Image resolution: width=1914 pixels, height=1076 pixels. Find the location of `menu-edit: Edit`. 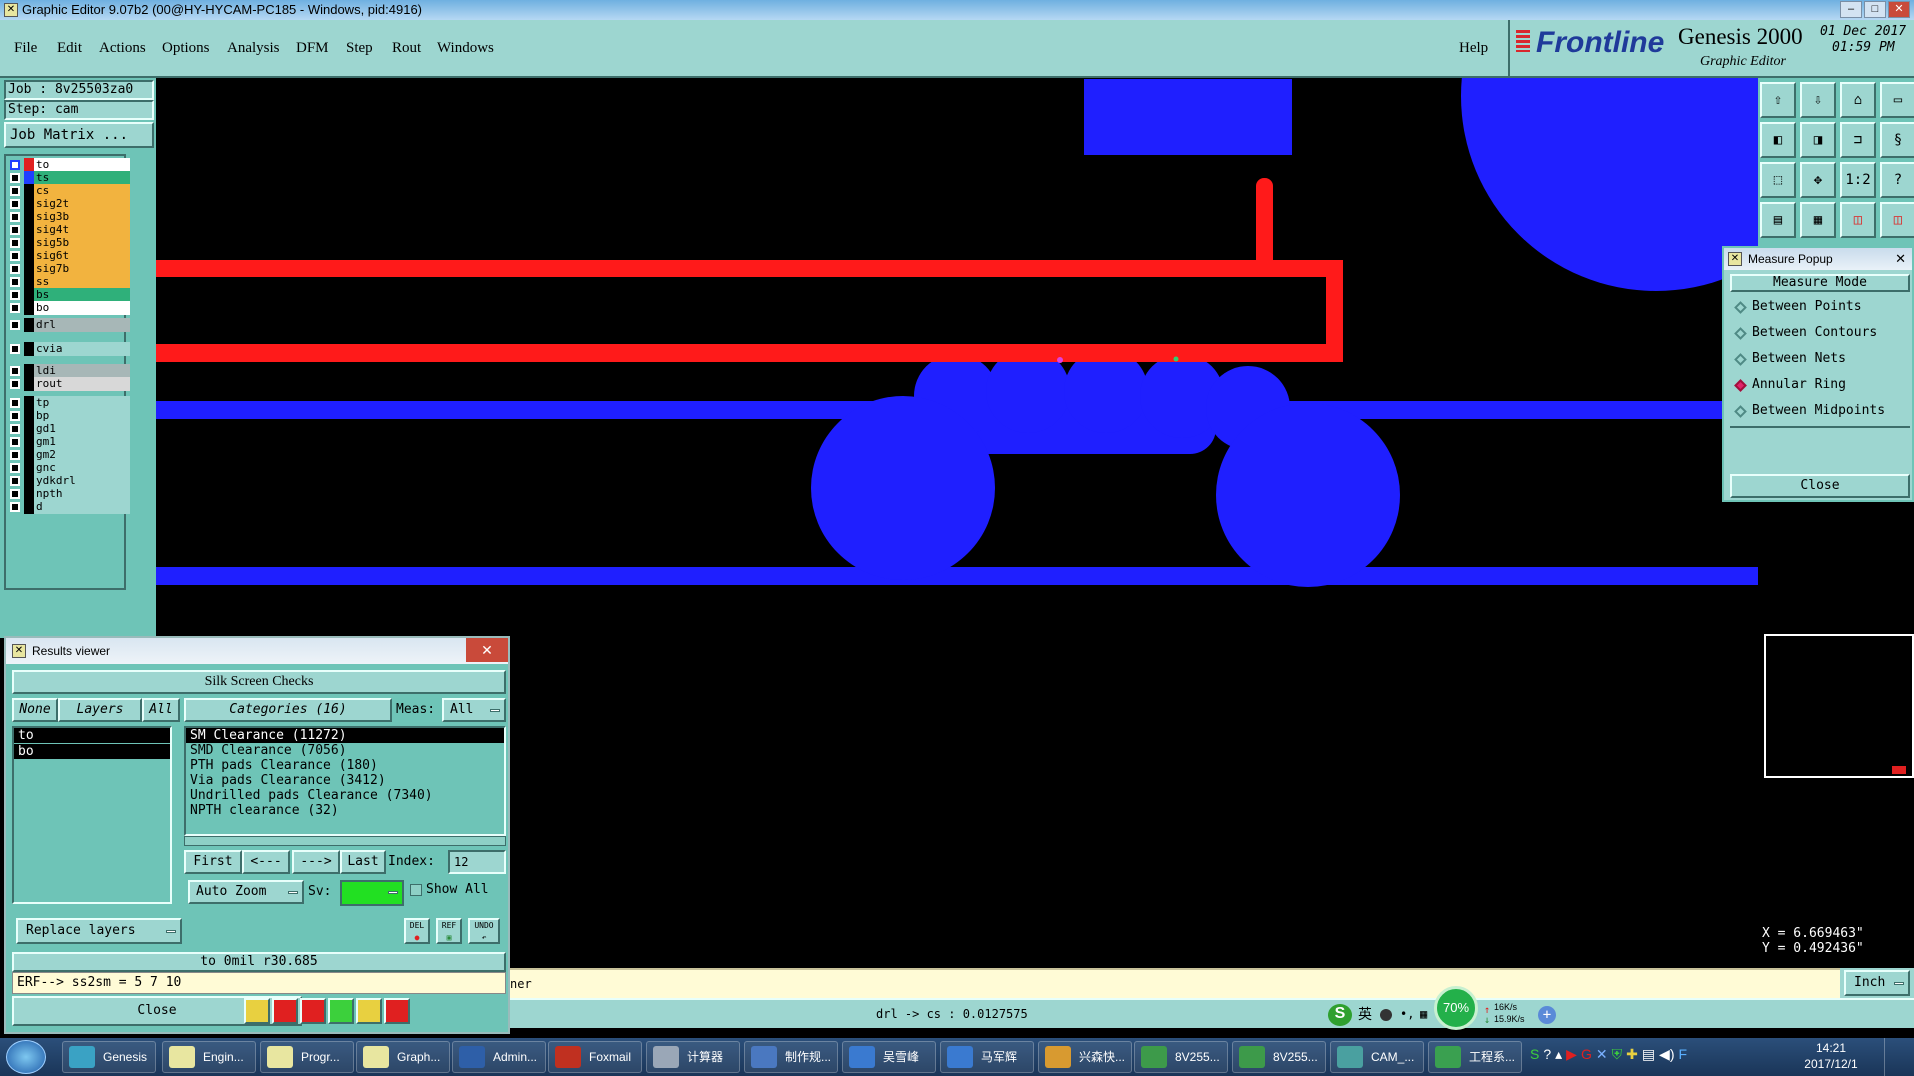

menu-edit: Edit is located at coordinates (69, 48).